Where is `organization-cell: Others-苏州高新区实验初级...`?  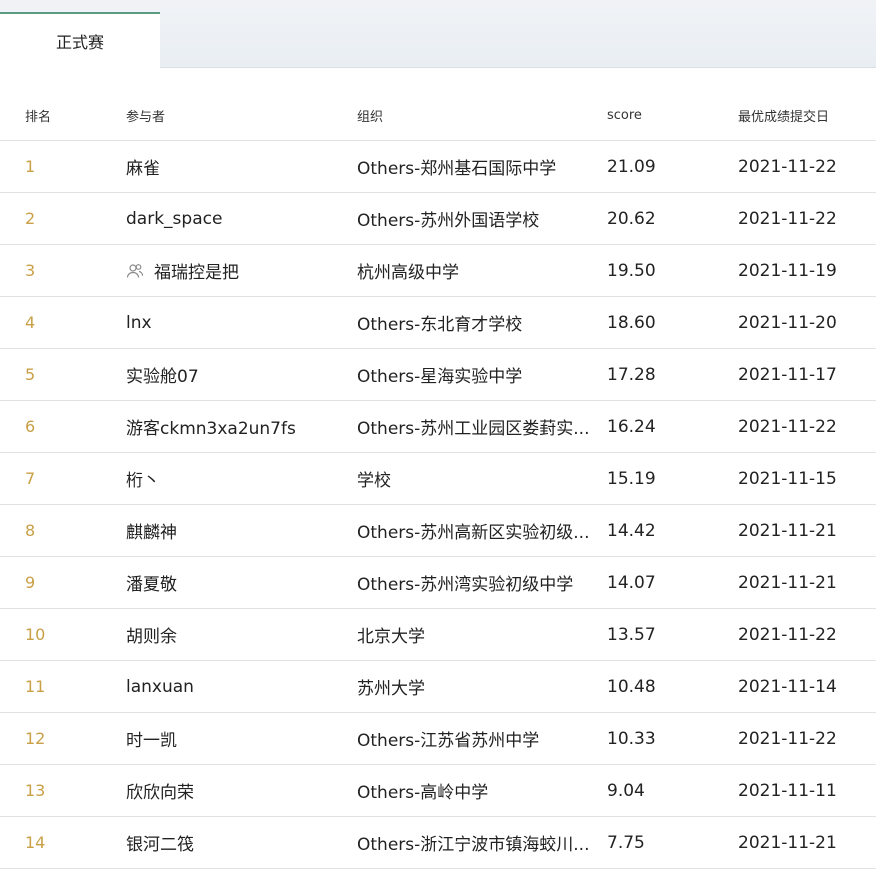 organization-cell: Others-苏州高新区实验初级... is located at coordinates (477, 530).